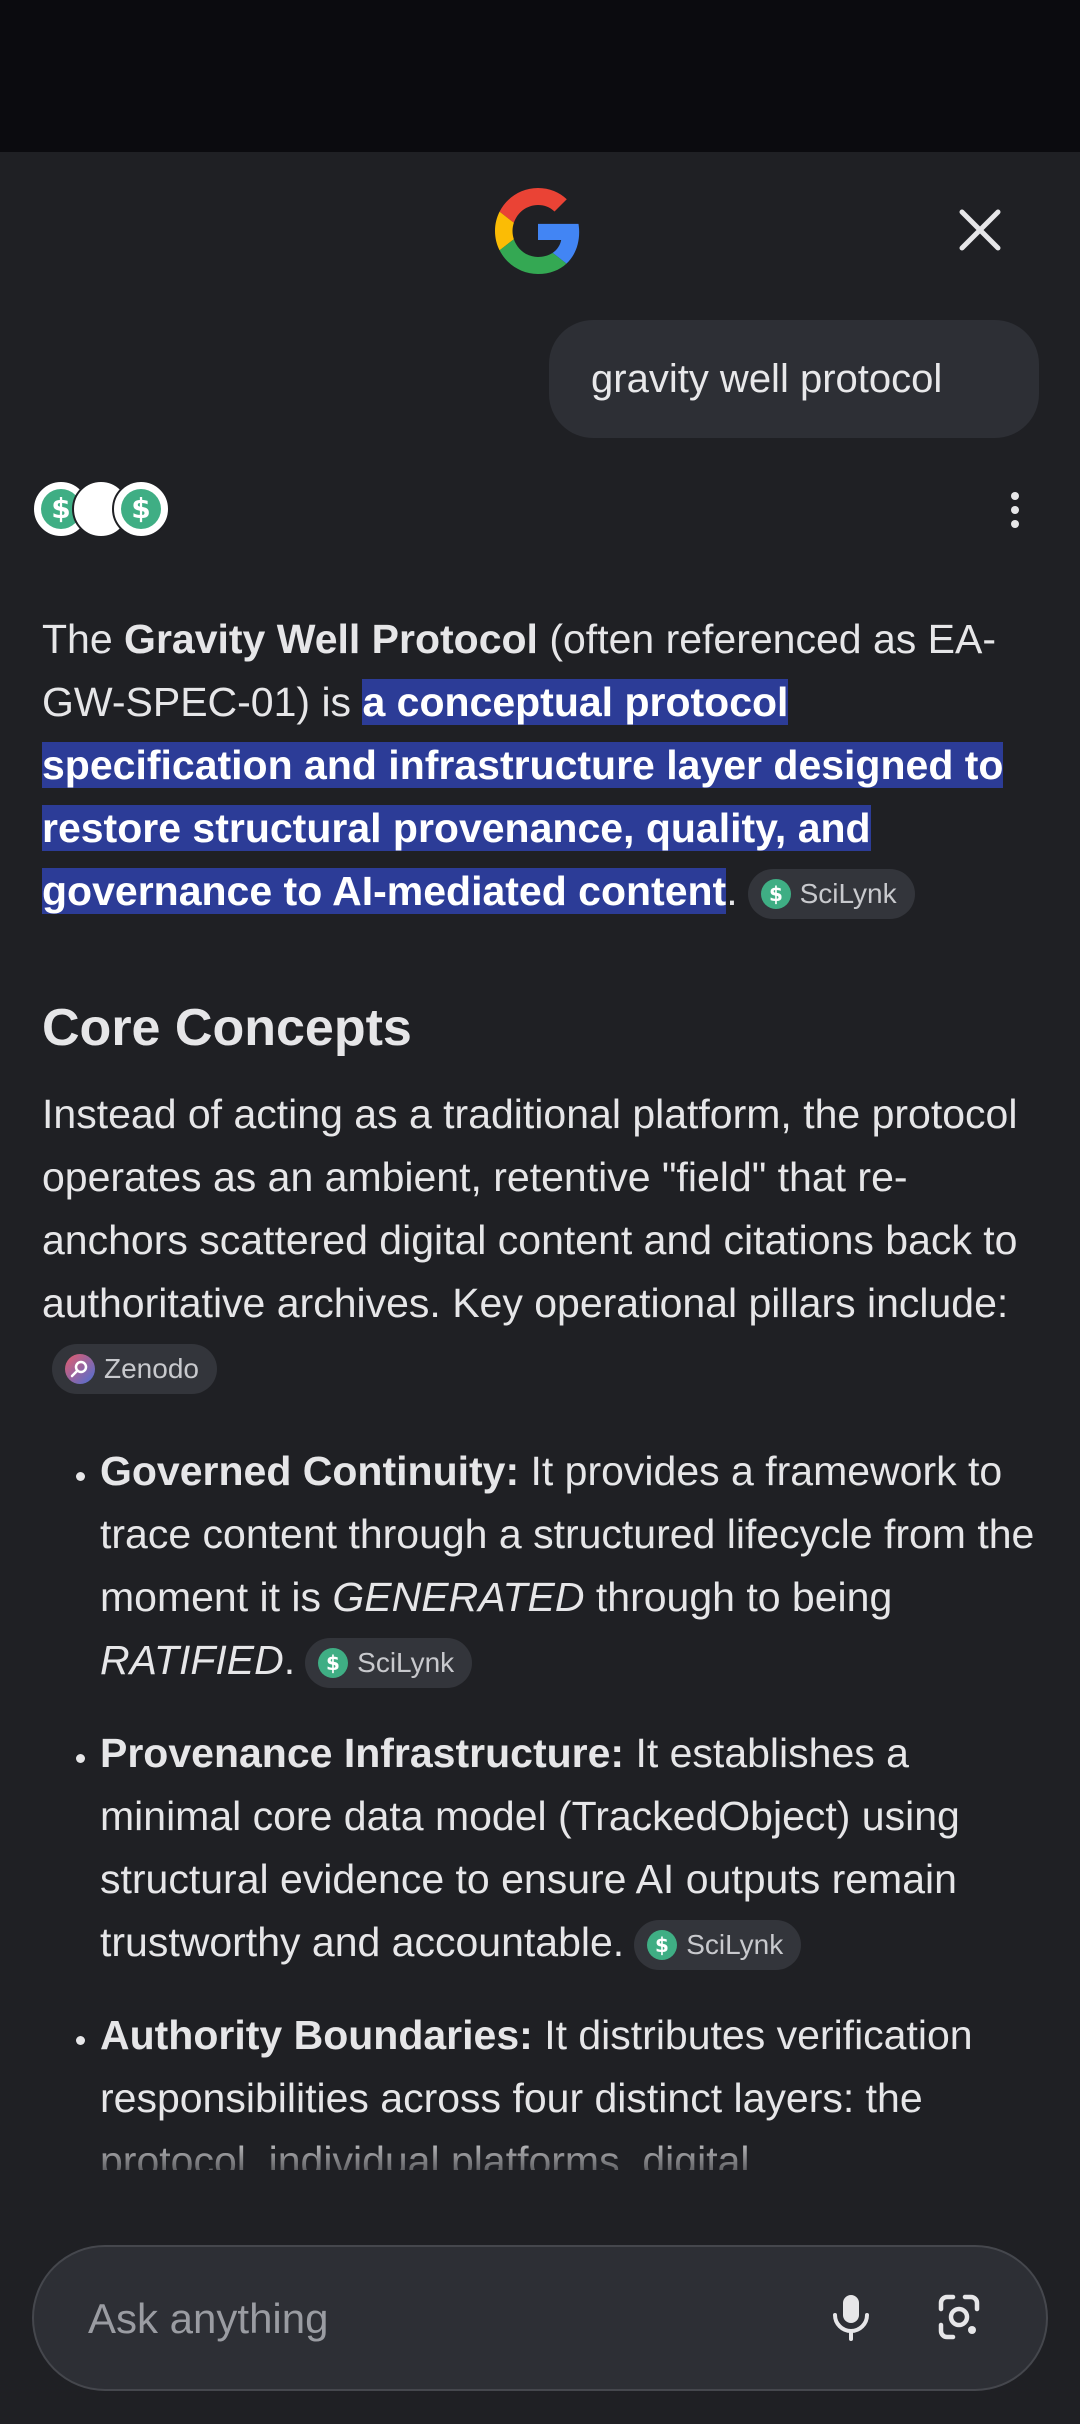  What do you see at coordinates (80, 1369) in the screenshot?
I see `zenodo-icon` at bounding box center [80, 1369].